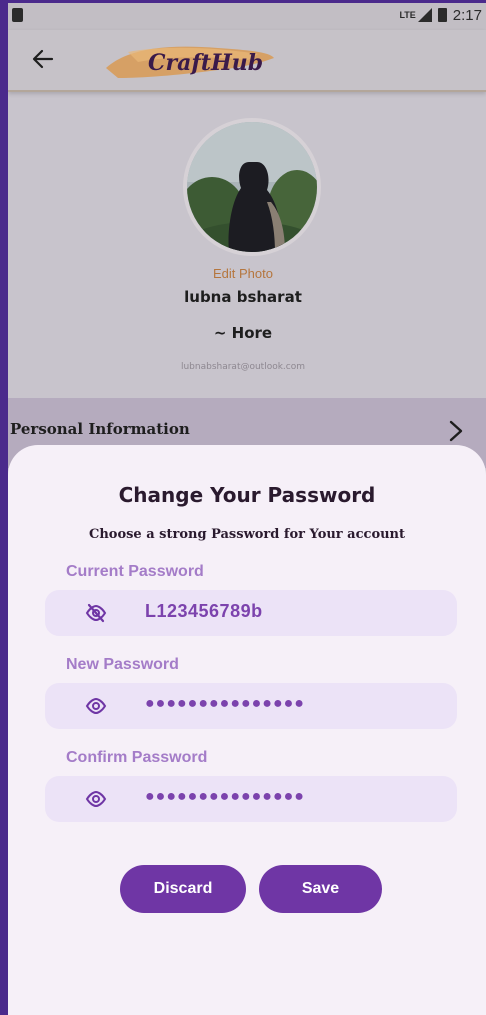 The height and width of the screenshot is (1015, 486). What do you see at coordinates (122, 664) in the screenshot?
I see `new-password-label: New Password` at bounding box center [122, 664].